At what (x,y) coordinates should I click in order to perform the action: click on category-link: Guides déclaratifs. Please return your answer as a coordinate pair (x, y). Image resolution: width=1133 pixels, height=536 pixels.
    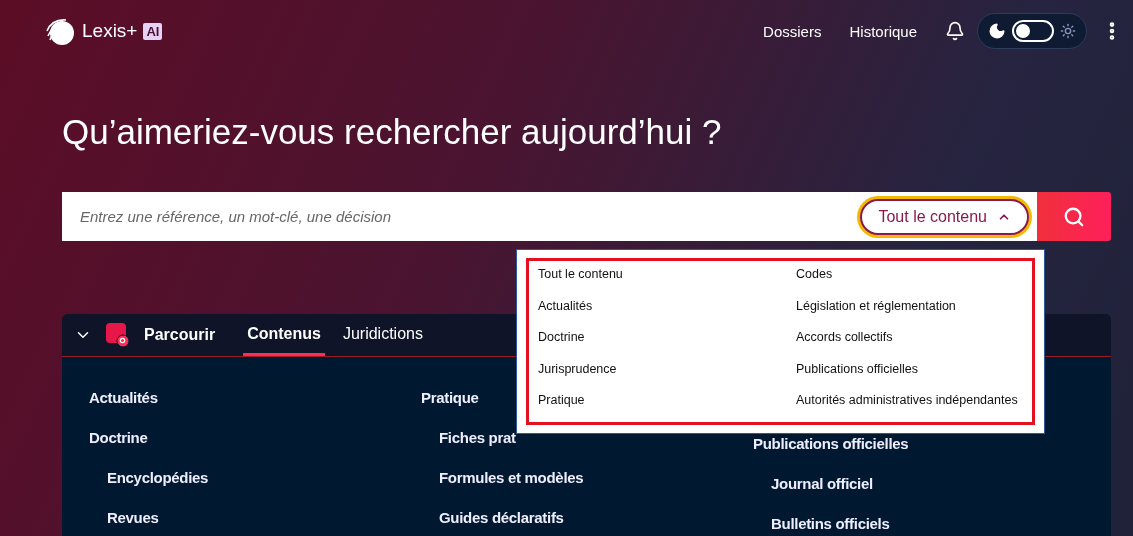
    Looking at the image, I should click on (596, 518).